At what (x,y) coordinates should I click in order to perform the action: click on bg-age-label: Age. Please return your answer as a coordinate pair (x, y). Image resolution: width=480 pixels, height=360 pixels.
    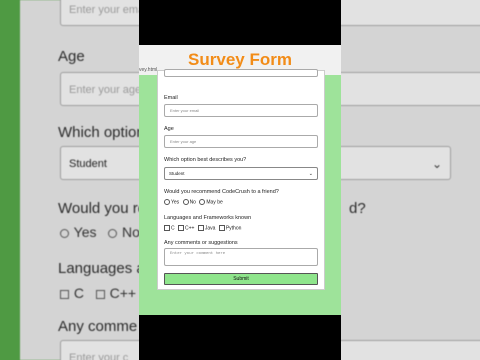
    Looking at the image, I should click on (71, 56).